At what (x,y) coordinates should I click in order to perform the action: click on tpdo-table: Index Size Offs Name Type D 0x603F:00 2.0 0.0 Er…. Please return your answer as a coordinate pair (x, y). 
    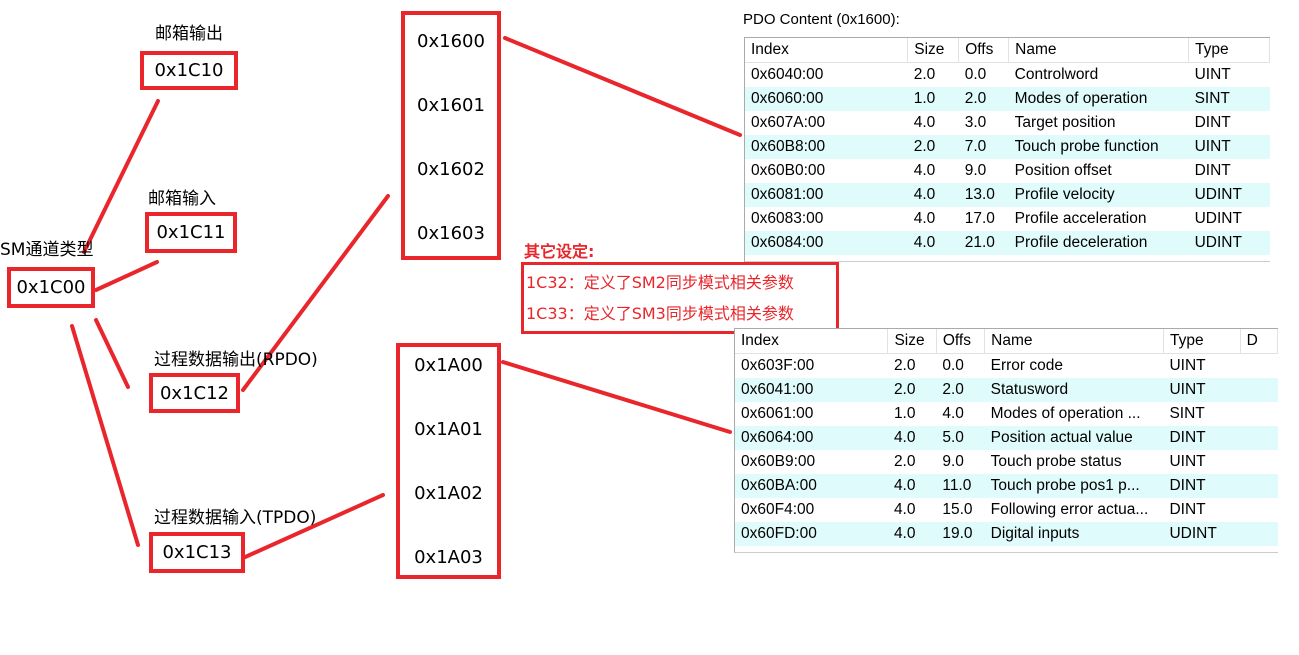
    Looking at the image, I should click on (1006, 440).